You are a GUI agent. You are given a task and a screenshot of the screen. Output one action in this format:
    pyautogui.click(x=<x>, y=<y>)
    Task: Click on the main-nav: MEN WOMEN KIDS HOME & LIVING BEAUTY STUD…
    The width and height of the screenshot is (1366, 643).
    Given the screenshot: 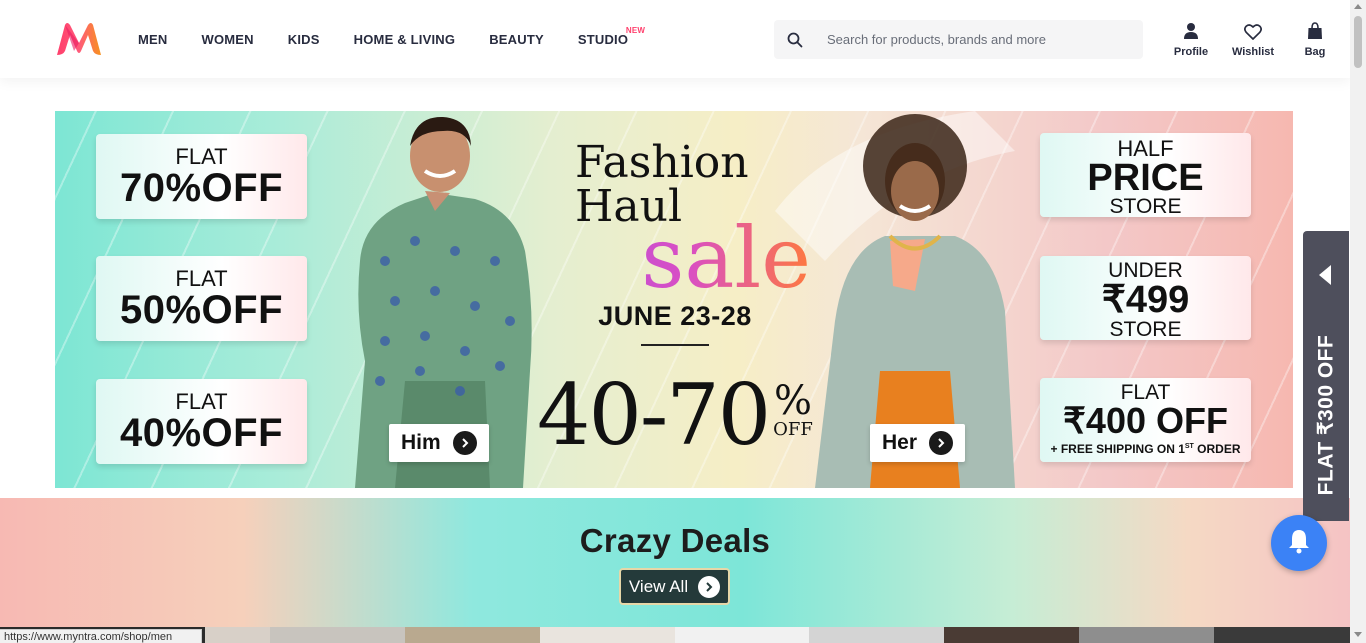 What is the action you would take?
    pyautogui.click(x=383, y=39)
    